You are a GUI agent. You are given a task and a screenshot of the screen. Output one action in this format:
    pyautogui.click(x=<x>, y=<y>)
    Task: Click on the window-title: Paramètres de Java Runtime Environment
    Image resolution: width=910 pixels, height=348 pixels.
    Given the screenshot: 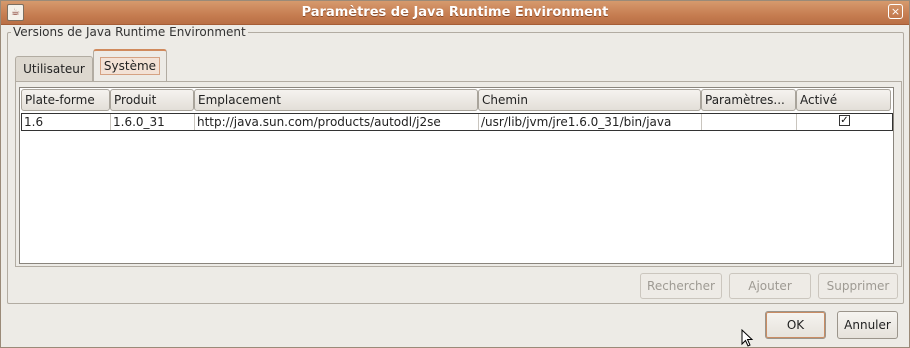 What is the action you would take?
    pyautogui.click(x=455, y=12)
    